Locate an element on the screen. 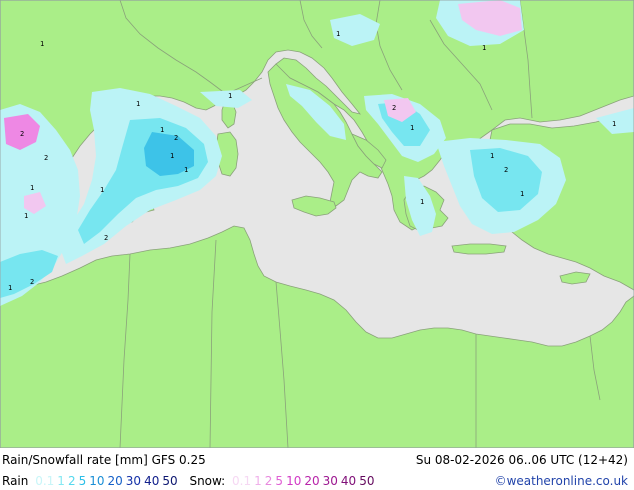  snow-label: Snow: is located at coordinates (207, 481).